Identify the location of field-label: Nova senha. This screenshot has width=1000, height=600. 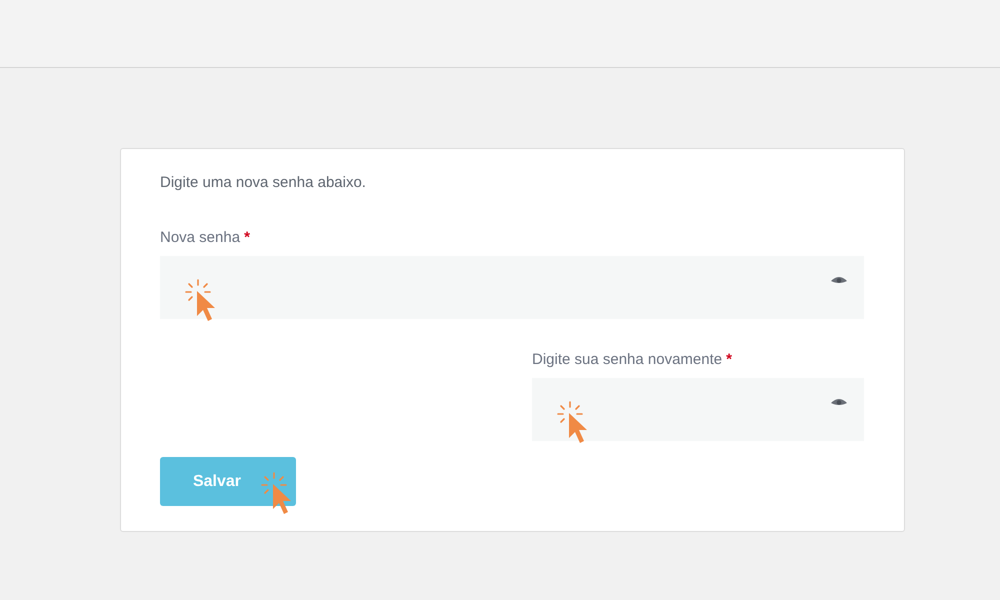
(200, 237).